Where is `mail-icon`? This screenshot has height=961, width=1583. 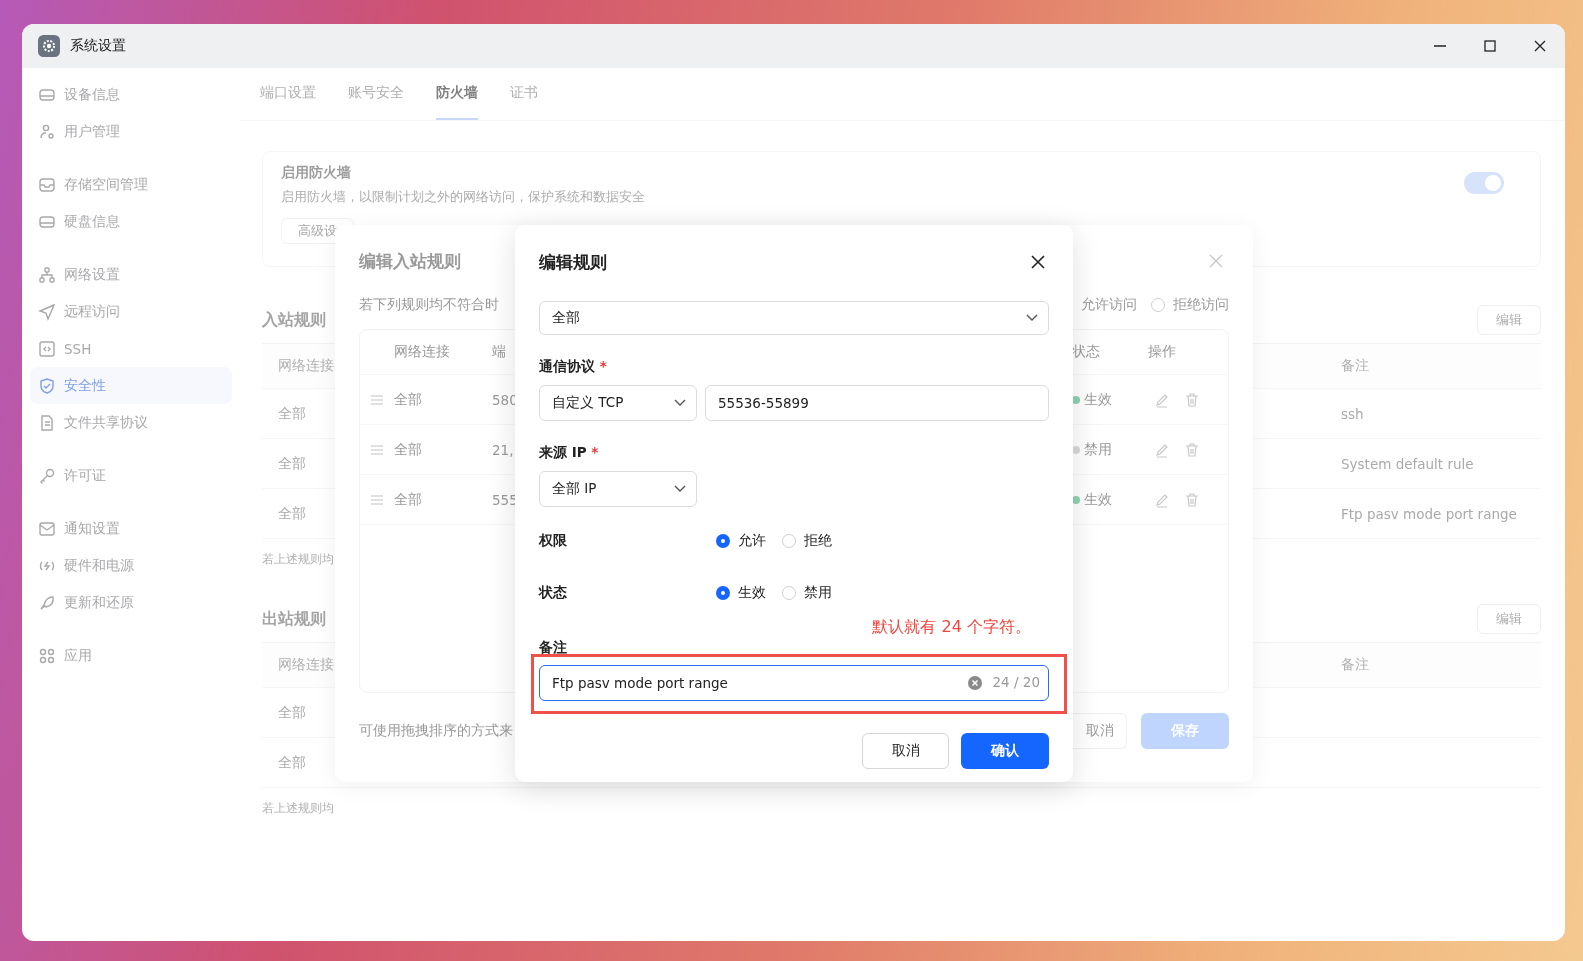 mail-icon is located at coordinates (47, 528).